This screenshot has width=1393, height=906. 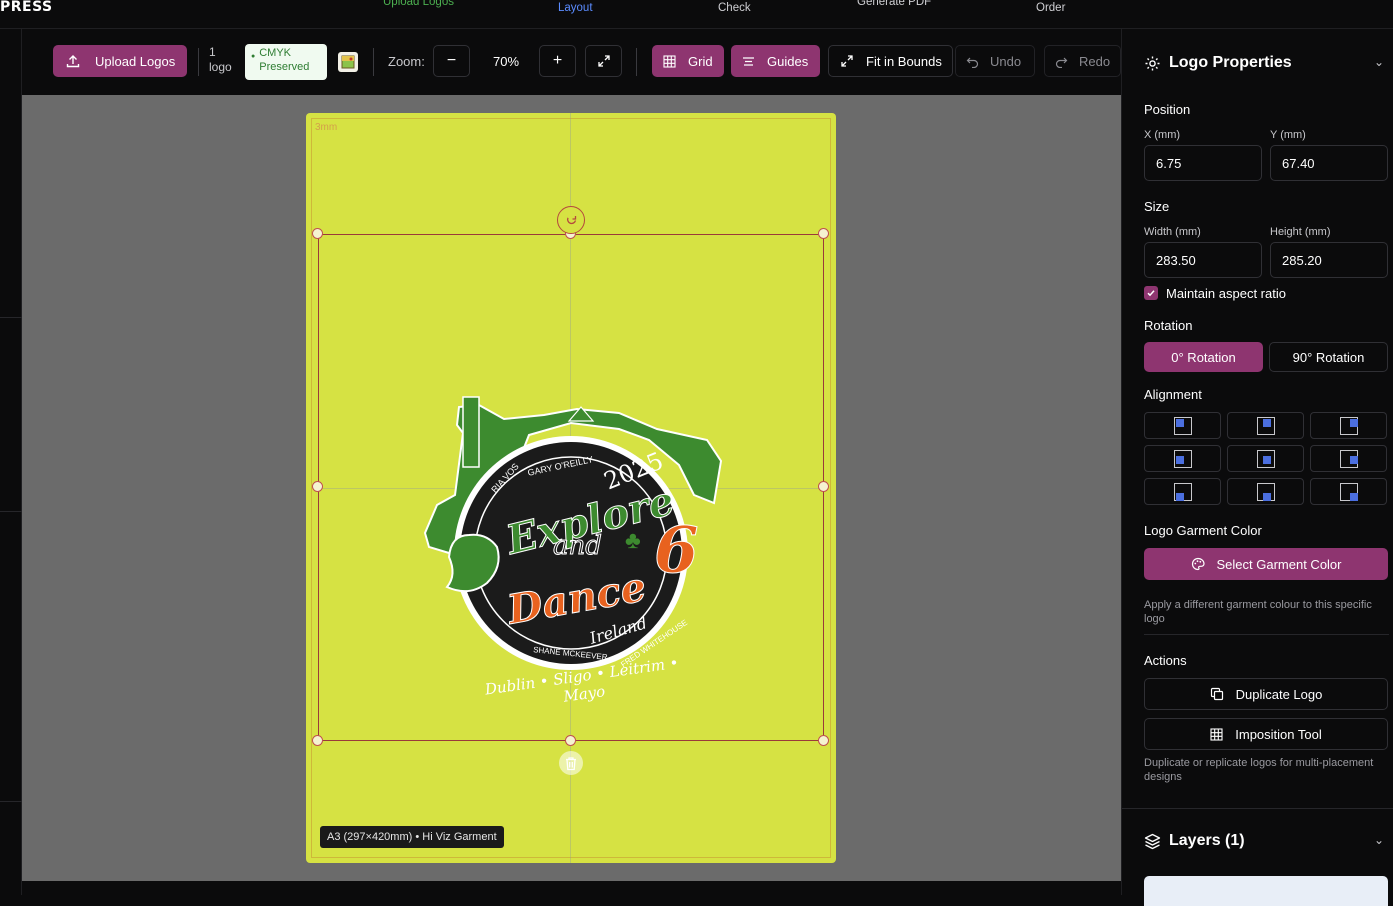 I want to click on canvas-bottom-strip, so click(x=571, y=888).